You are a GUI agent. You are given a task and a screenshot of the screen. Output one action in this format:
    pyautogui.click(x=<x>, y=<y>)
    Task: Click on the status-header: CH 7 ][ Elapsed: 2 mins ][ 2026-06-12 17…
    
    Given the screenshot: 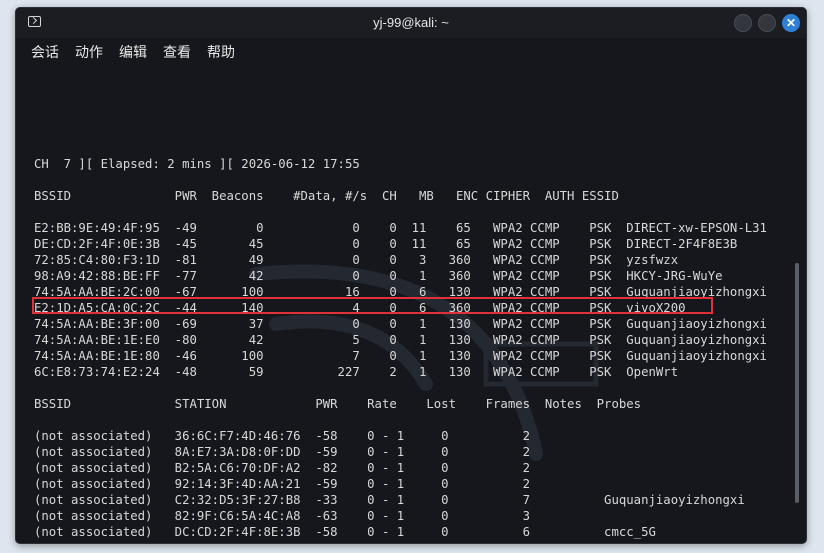 What is the action you would take?
    pyautogui.click(x=197, y=164)
    